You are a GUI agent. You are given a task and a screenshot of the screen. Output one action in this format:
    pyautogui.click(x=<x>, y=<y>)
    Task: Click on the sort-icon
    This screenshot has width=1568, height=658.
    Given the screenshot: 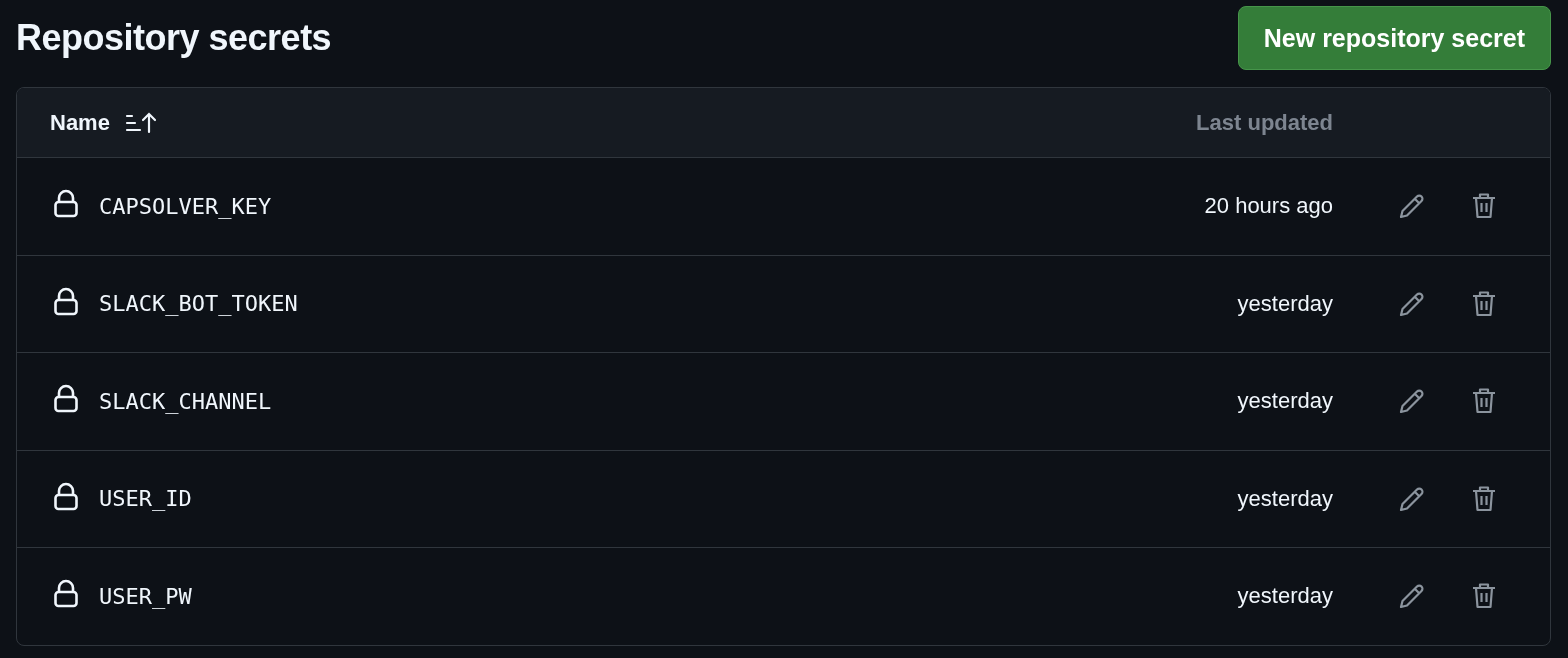 What is the action you would take?
    pyautogui.click(x=140, y=122)
    